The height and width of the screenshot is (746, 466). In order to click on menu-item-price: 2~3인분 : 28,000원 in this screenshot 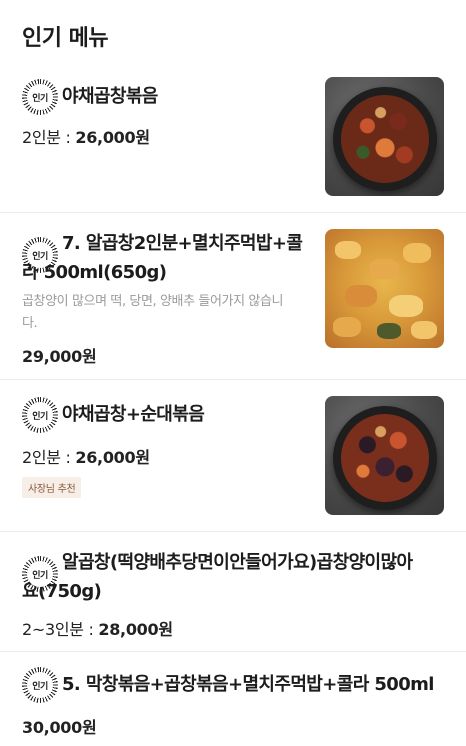, I will do `click(97, 628)`.